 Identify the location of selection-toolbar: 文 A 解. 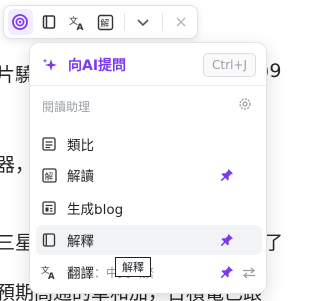
(100, 22).